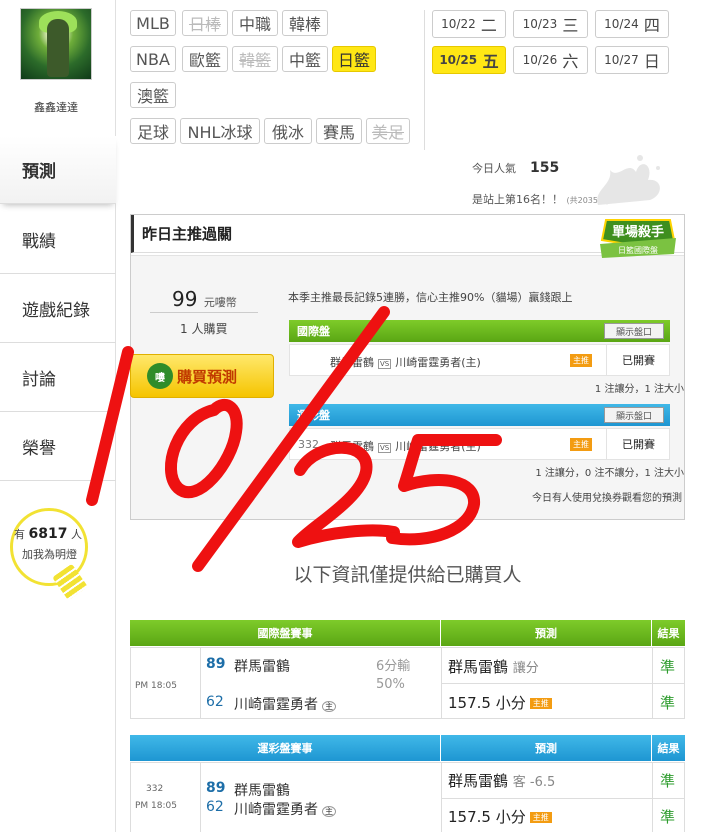 Image resolution: width=720 pixels, height=832 pixels. I want to click on single-game-killer-badge-icon: 單場殺手 日籃國際盤, so click(638, 238).